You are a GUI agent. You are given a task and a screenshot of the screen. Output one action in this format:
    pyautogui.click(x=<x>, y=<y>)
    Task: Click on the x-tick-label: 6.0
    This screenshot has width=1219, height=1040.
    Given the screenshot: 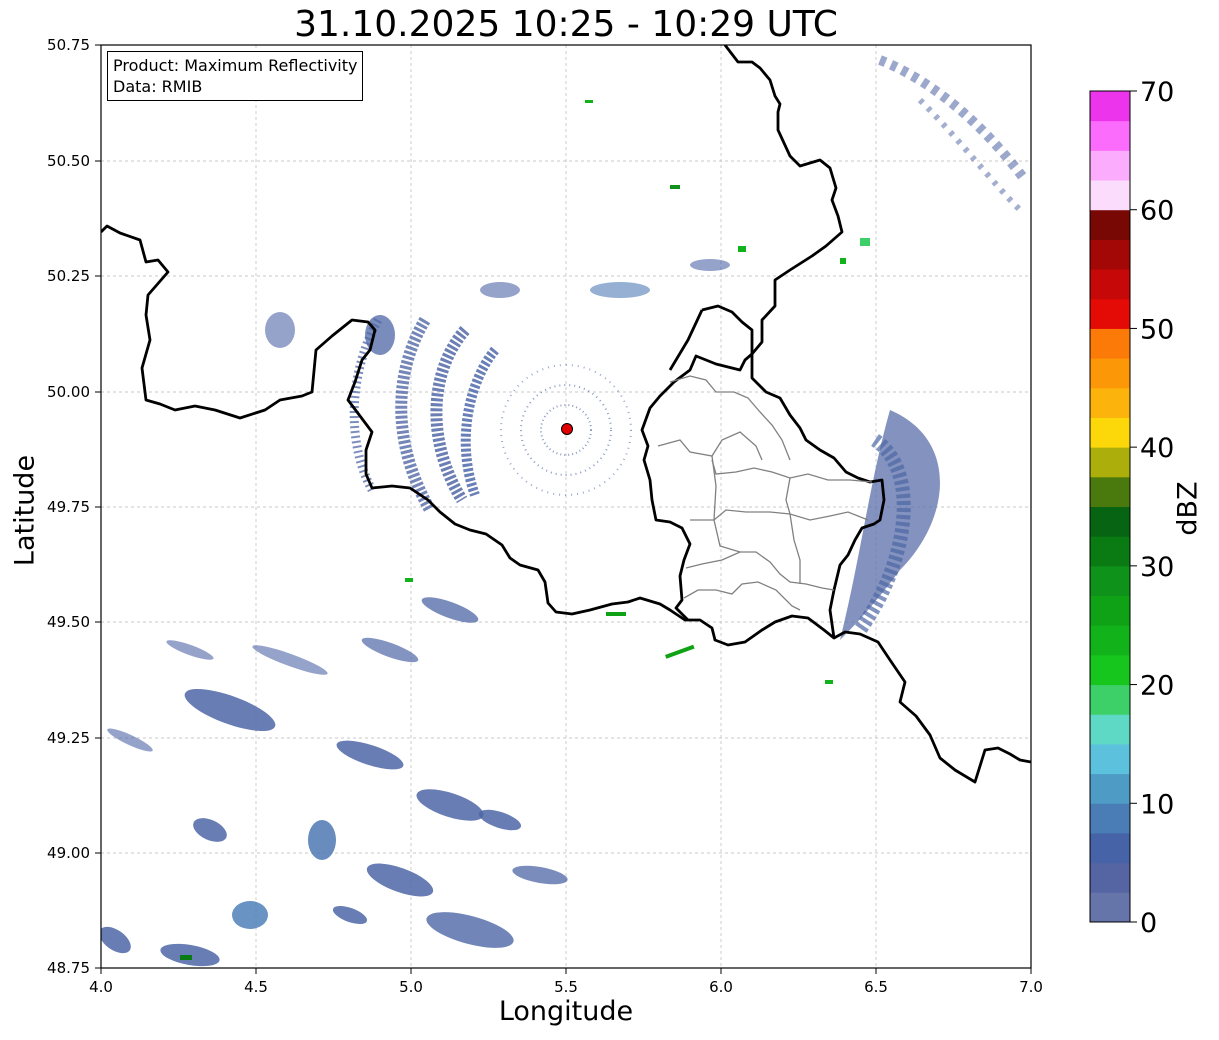 What is the action you would take?
    pyautogui.click(x=721, y=987)
    